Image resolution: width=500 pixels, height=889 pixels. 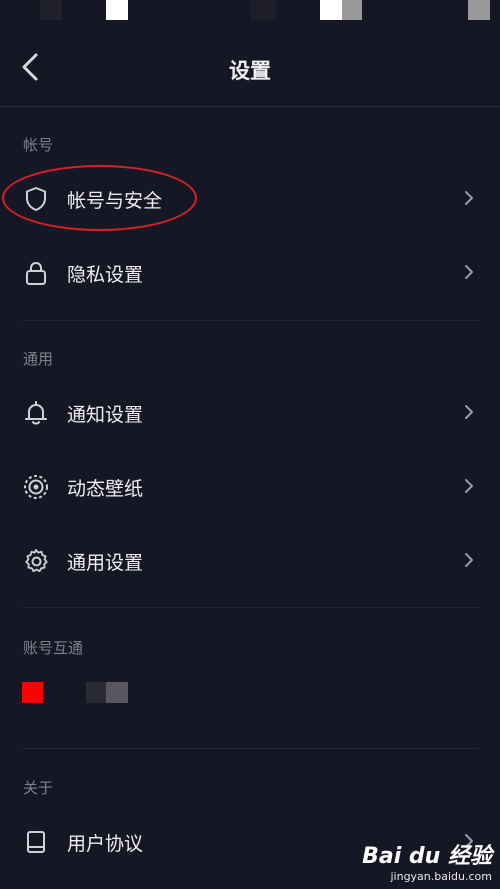 What do you see at coordinates (250, 560) in the screenshot?
I see `menu-item-general-settings: 通用设置` at bounding box center [250, 560].